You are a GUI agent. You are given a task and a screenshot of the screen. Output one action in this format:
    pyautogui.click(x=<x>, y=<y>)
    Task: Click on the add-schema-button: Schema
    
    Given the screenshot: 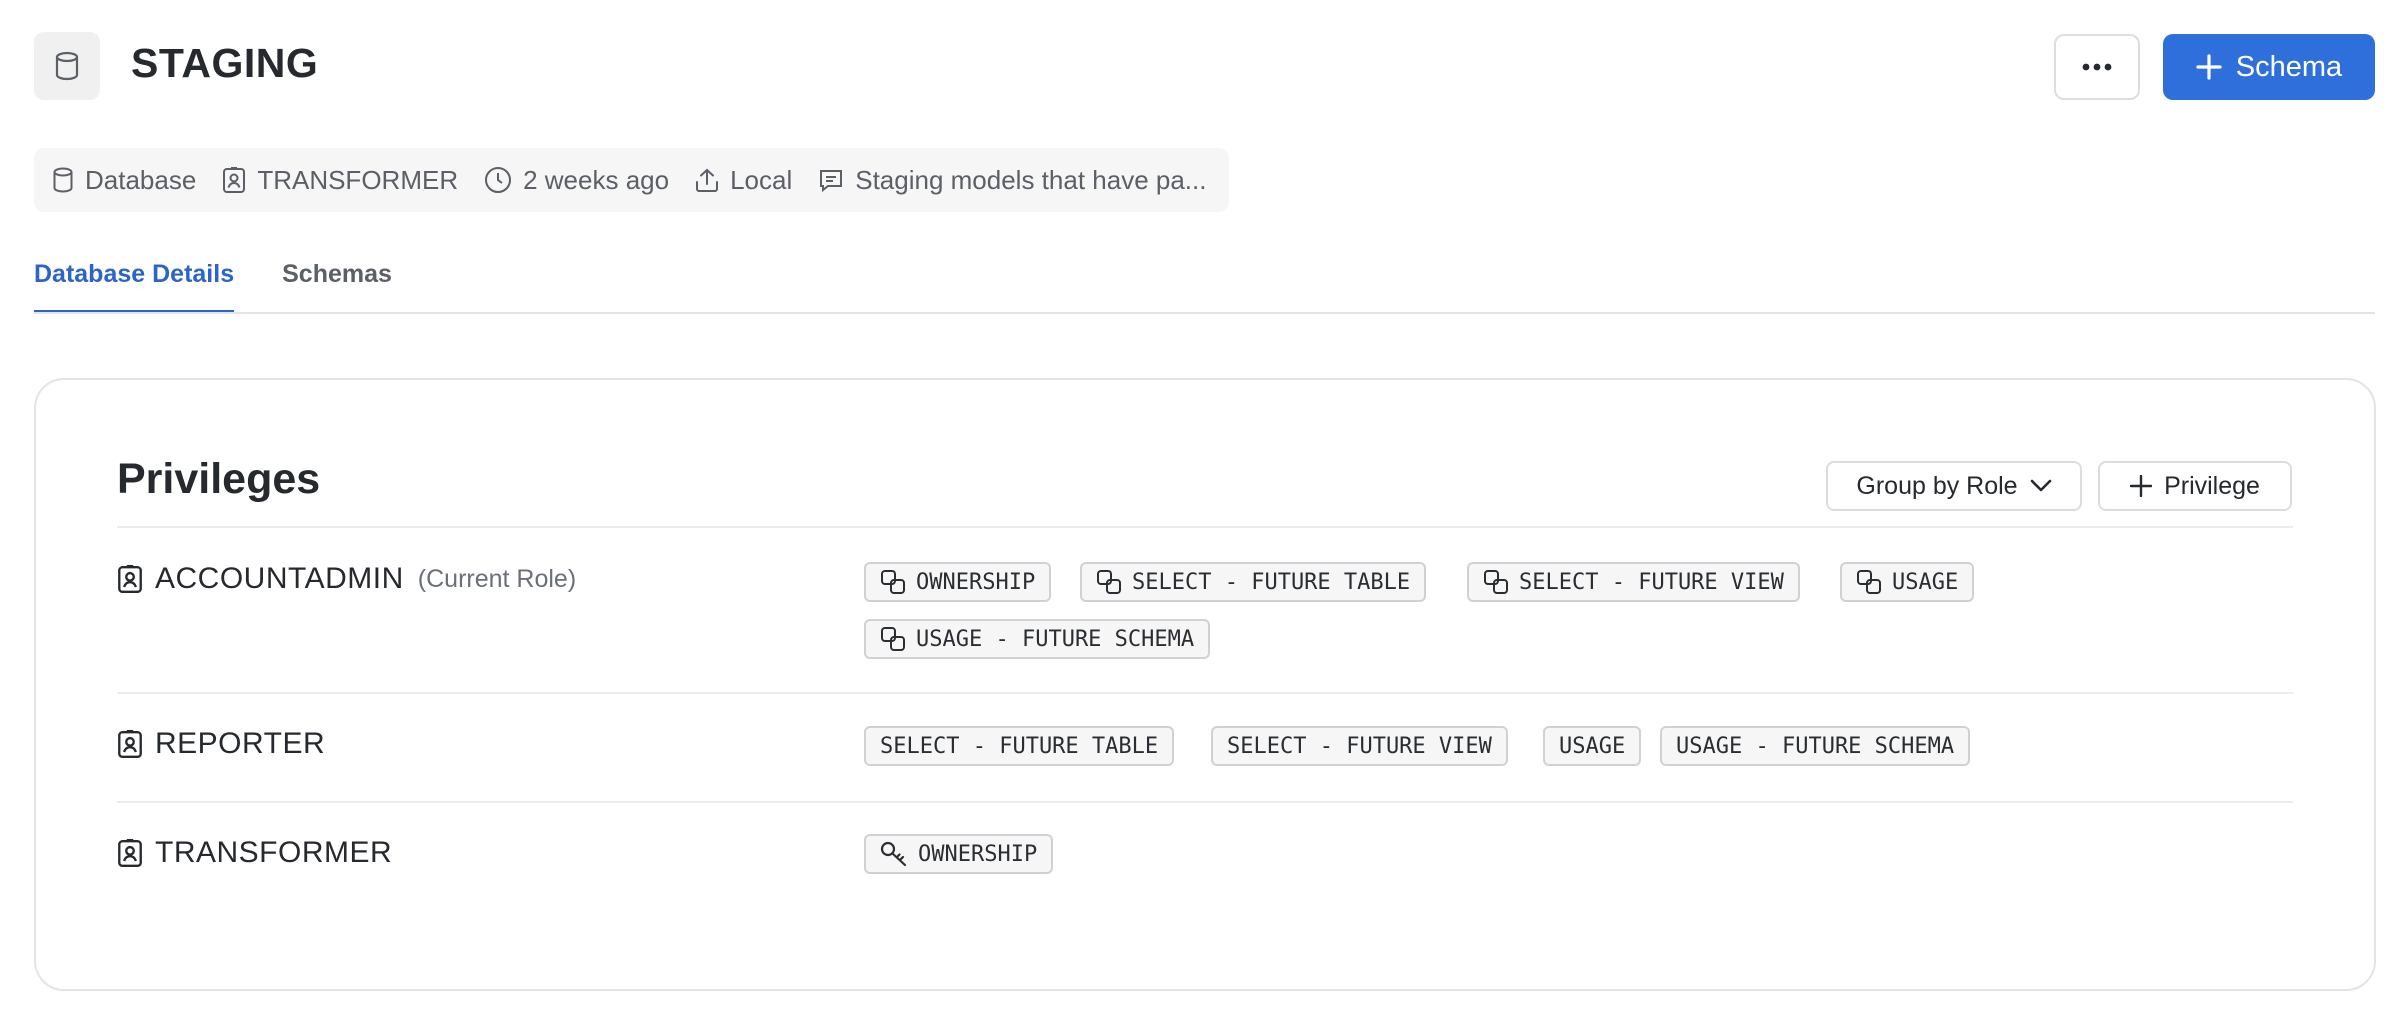 What is the action you would take?
    pyautogui.click(x=2269, y=67)
    